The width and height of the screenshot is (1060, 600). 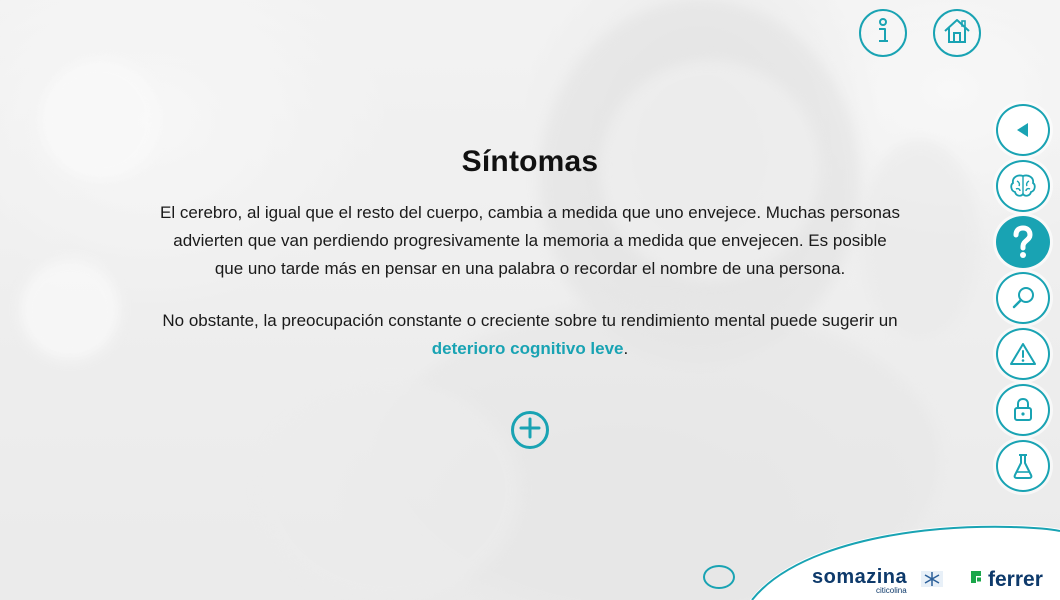 I want to click on sidebar-item-symptoms, so click(x=1023, y=242).